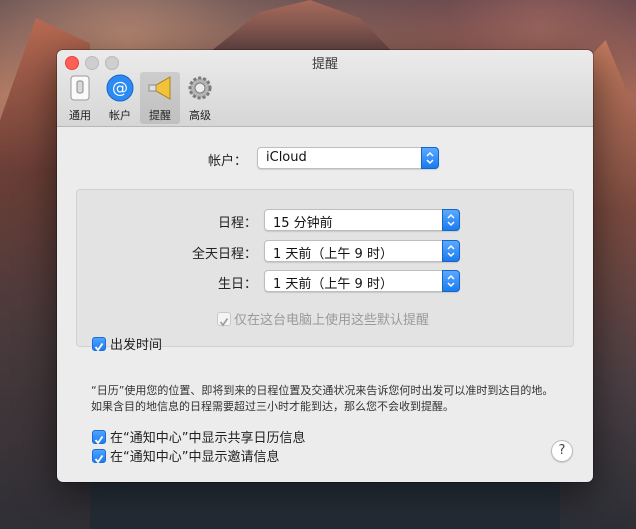  What do you see at coordinates (325, 88) in the screenshot?
I see `window-titlebar: 提醒 通用 @ 帐户 提醒 高级` at bounding box center [325, 88].